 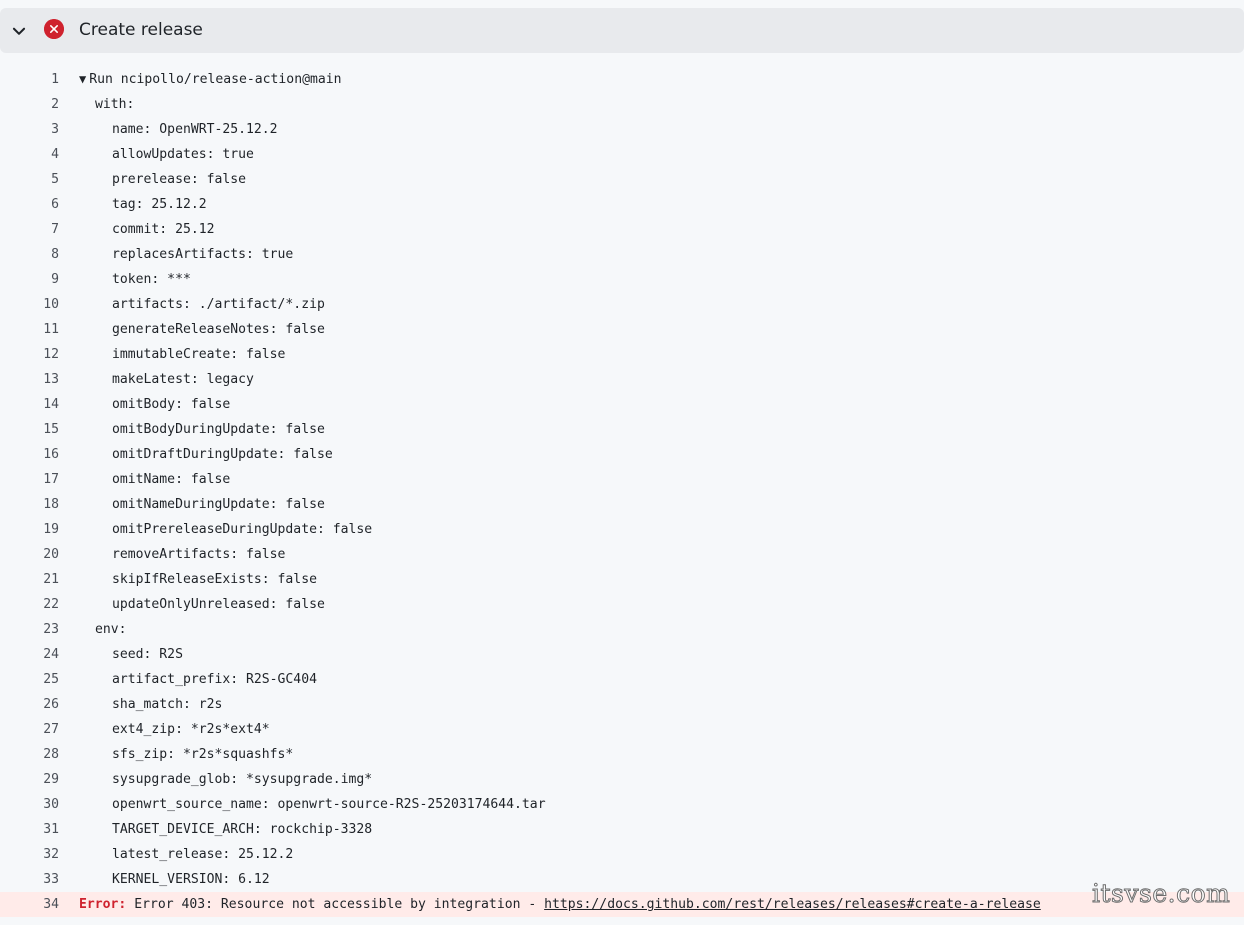 What do you see at coordinates (29, 454) in the screenshot?
I see `line-number: 16` at bounding box center [29, 454].